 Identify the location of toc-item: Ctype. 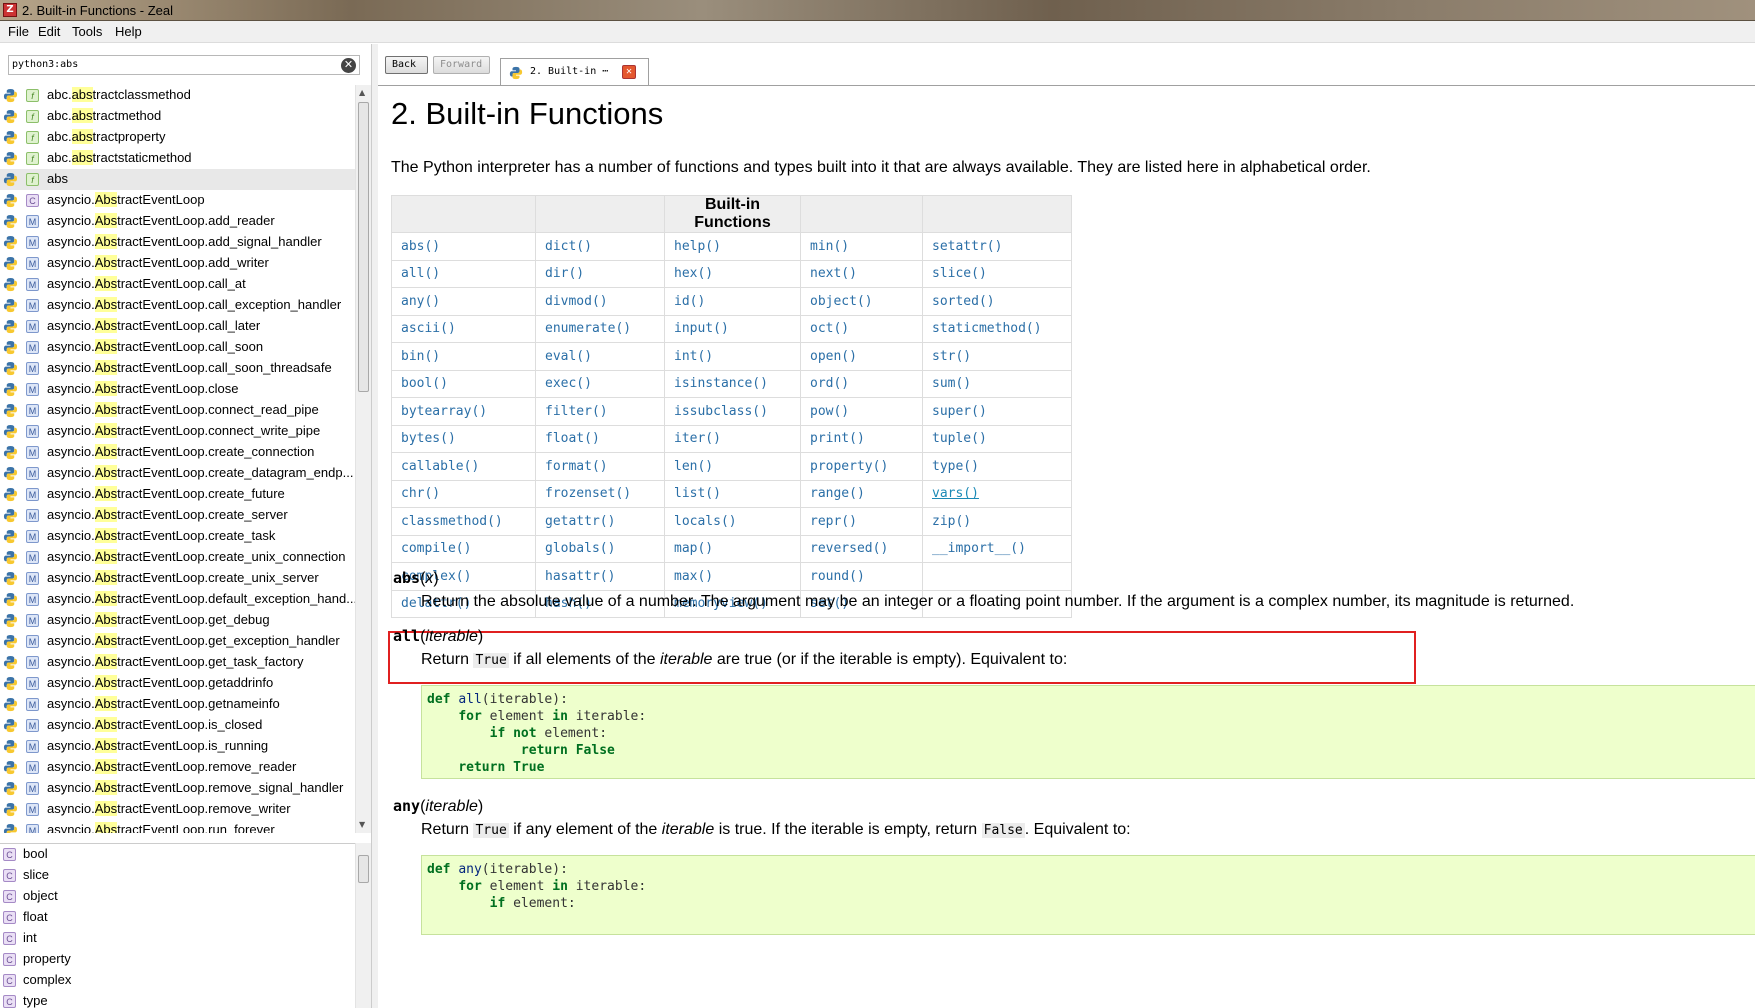
(177, 999).